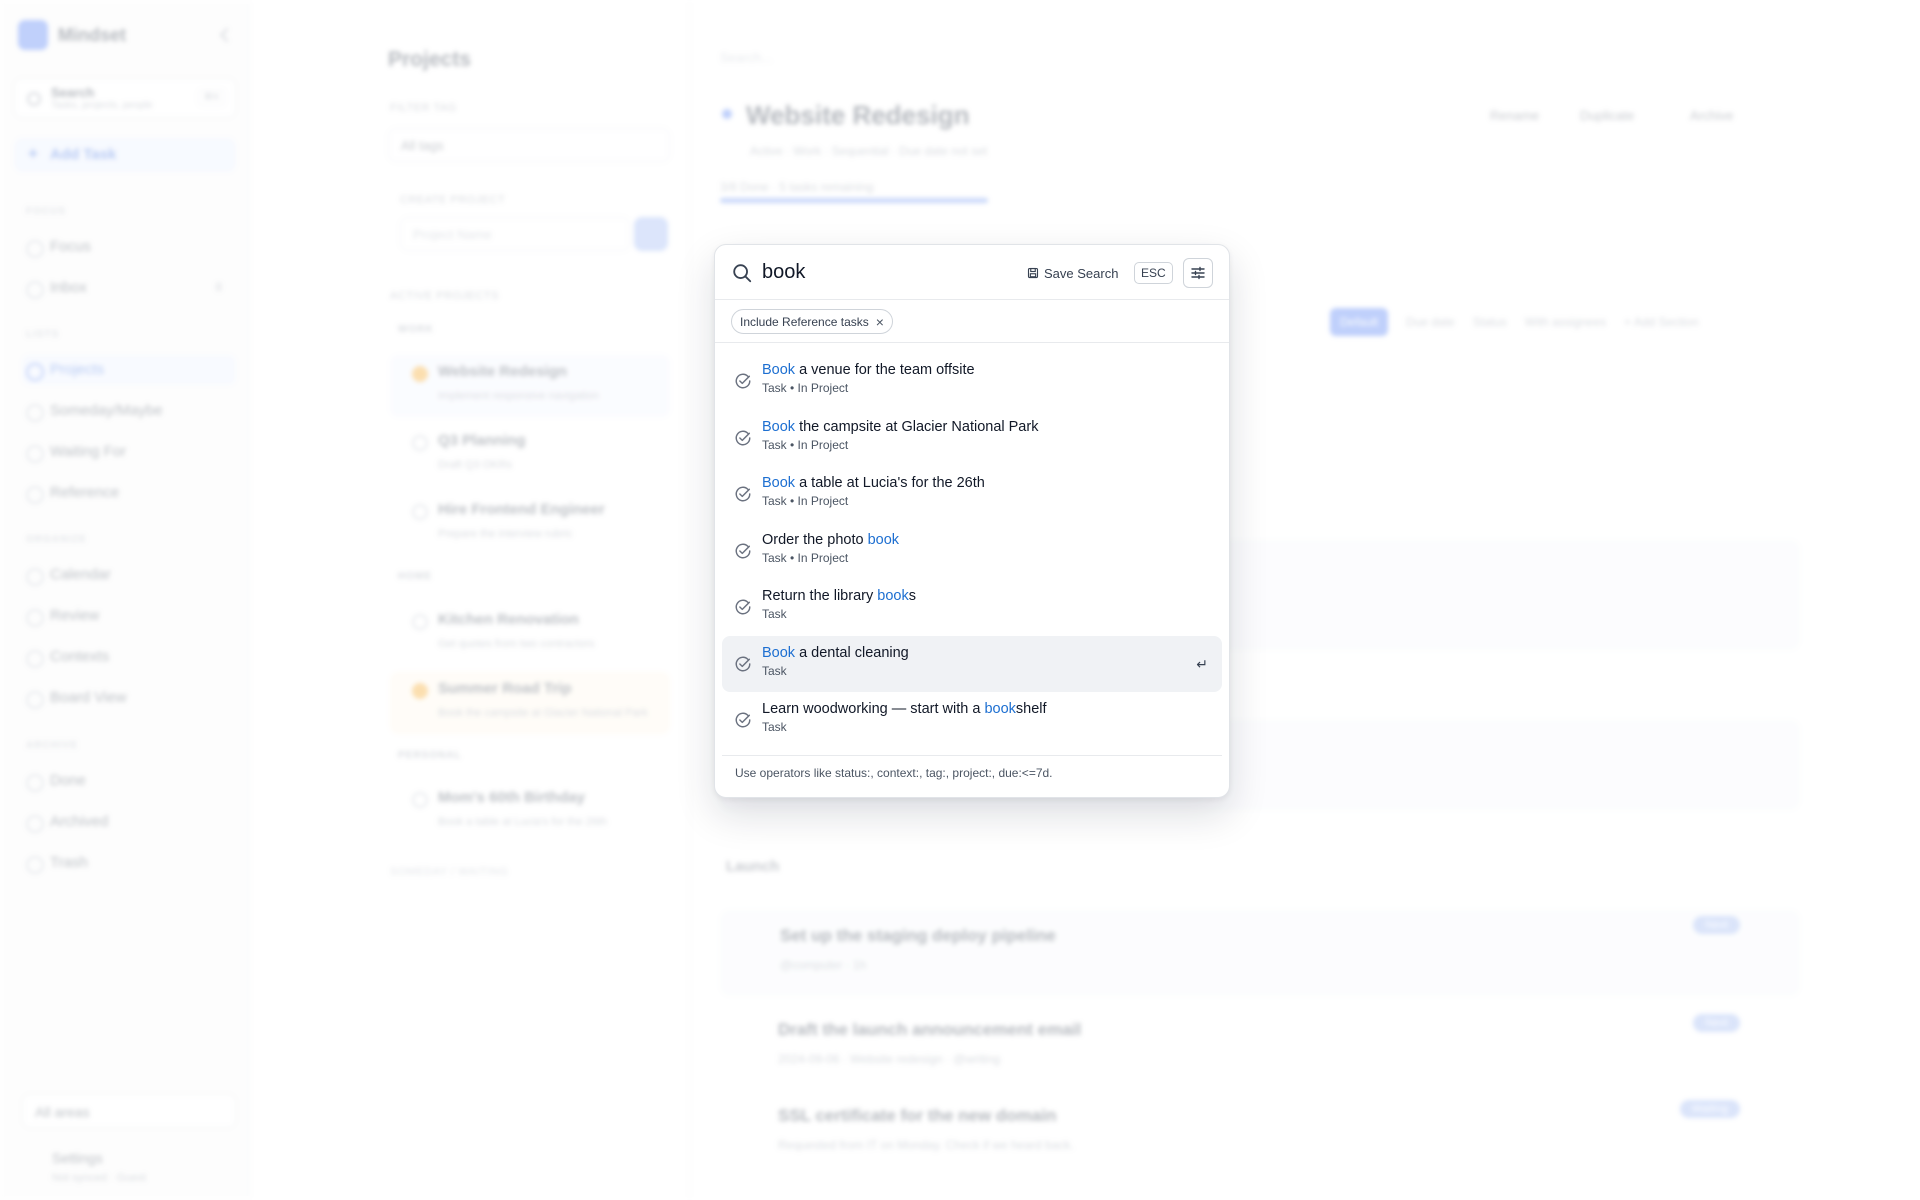  Describe the element at coordinates (992, 370) in the screenshot. I see `result-title: Book a venue for the team offsite` at that location.